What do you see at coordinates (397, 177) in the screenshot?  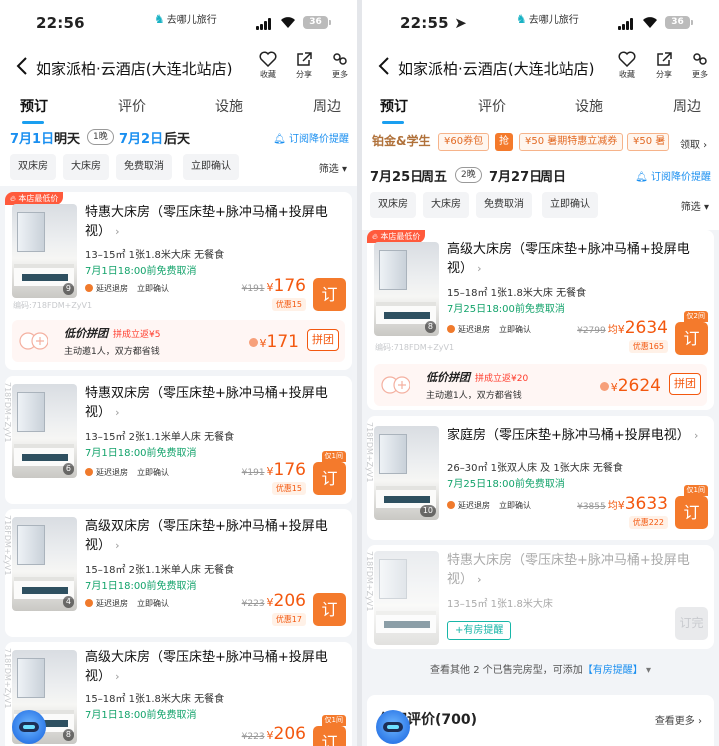 I see `checkin-date: 7月25日` at bounding box center [397, 177].